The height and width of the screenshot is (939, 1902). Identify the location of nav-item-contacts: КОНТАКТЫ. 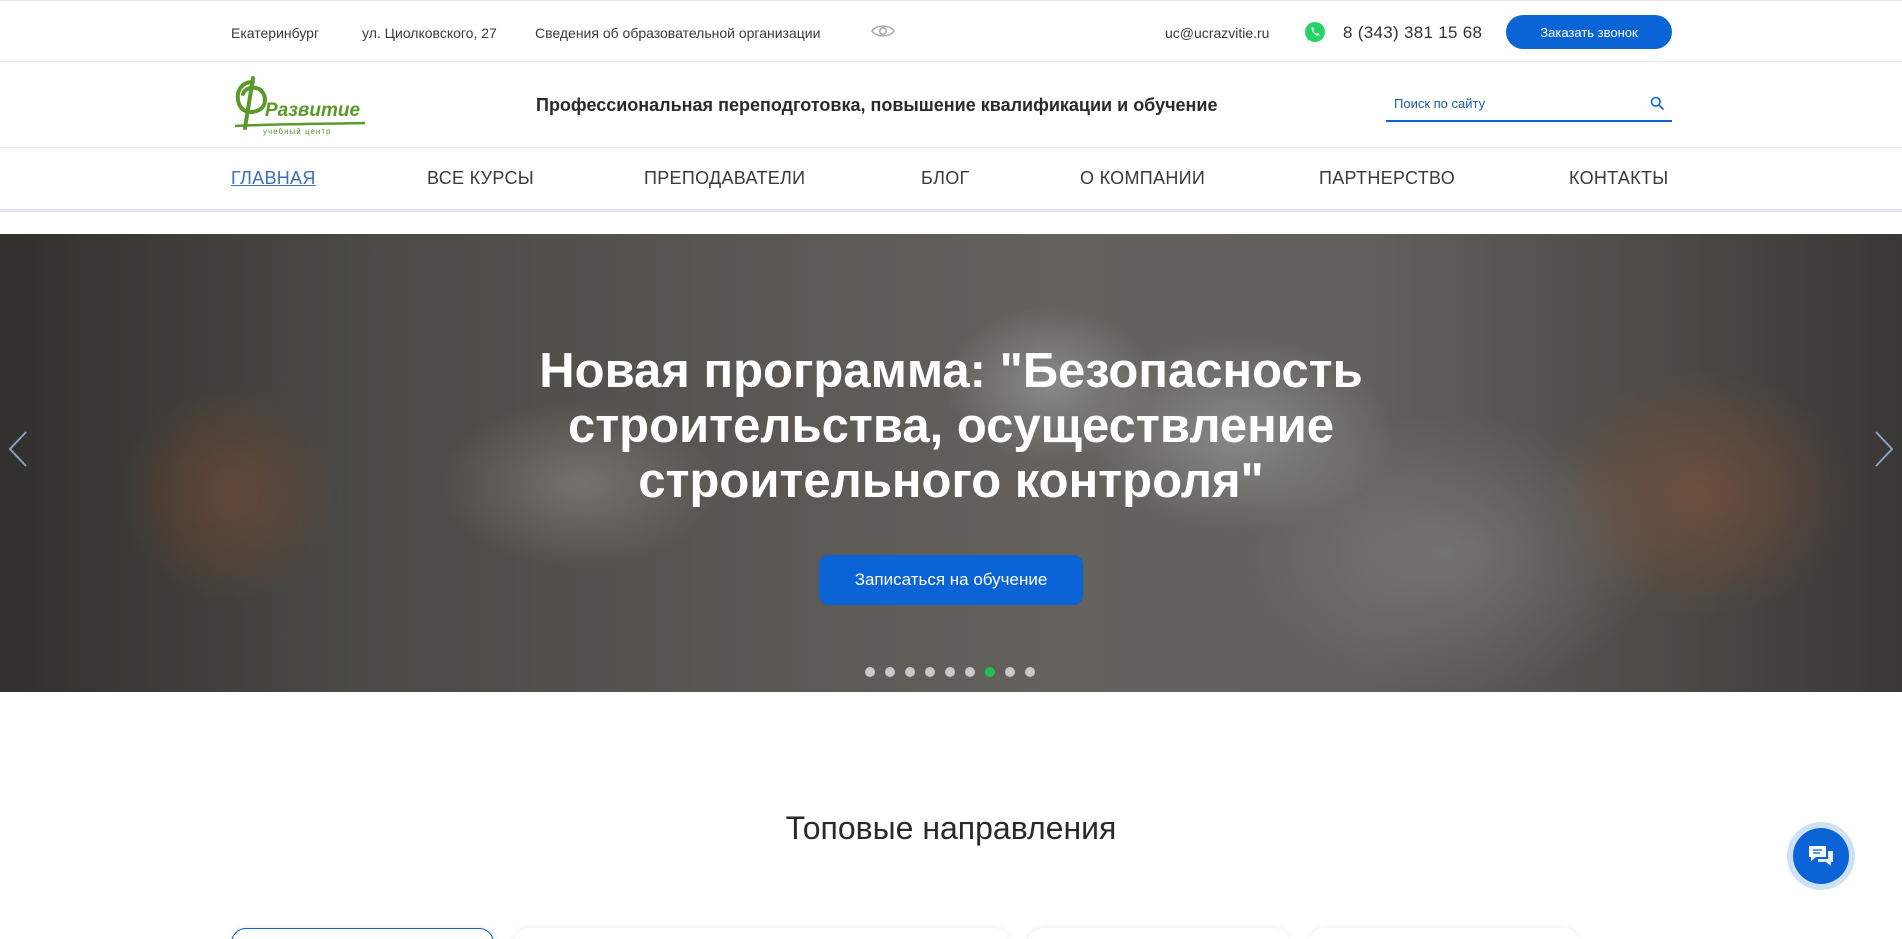
(1619, 178).